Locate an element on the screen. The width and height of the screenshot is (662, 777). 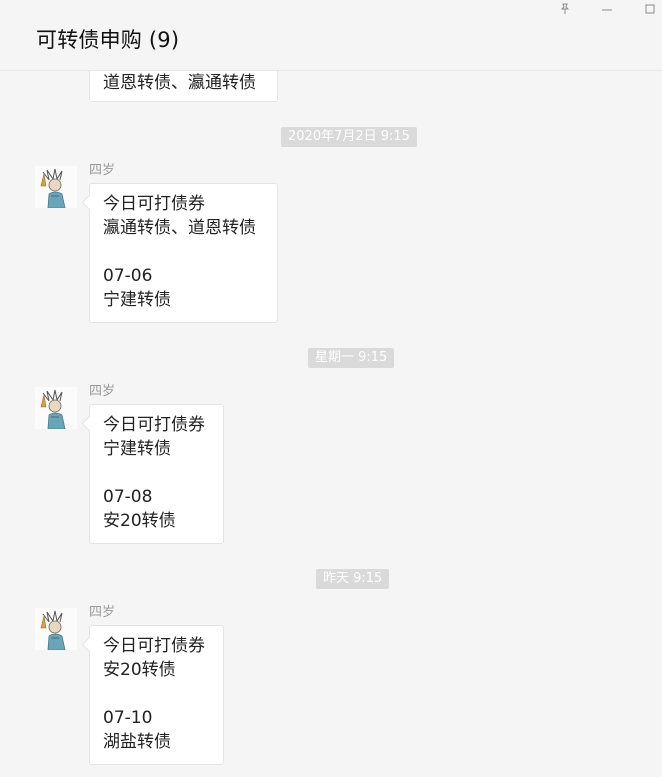
minimize-icon is located at coordinates (607, 9).